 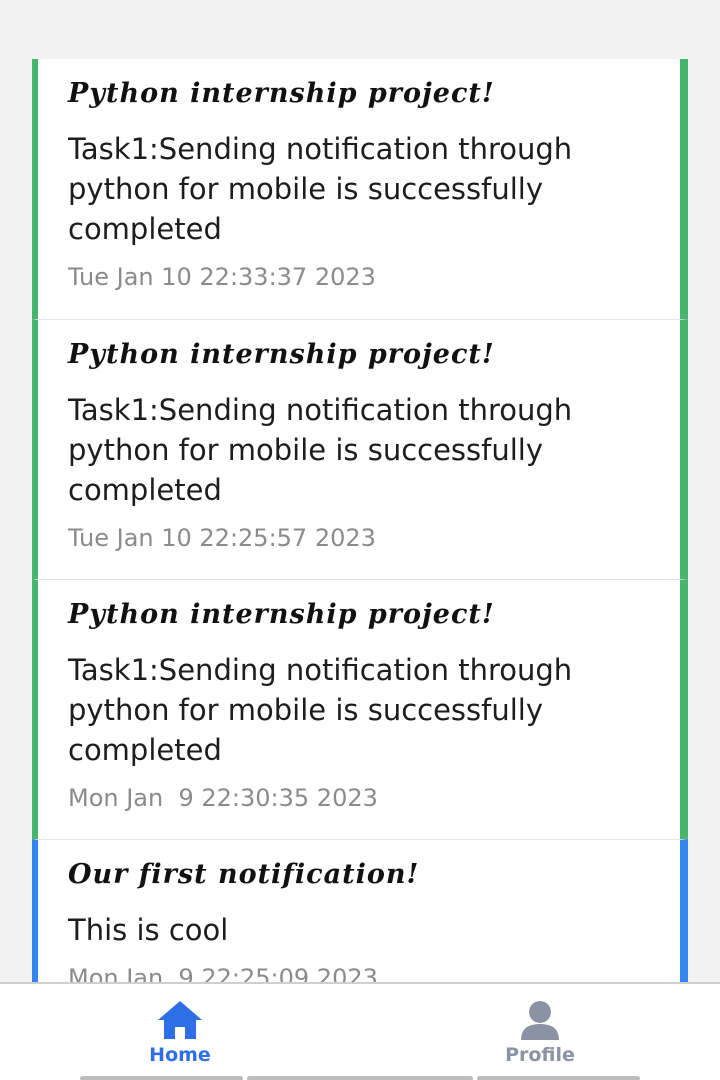 What do you see at coordinates (223, 973) in the screenshot?
I see `notification-timestamp: Mon Jan 9 22:25:09 2023` at bounding box center [223, 973].